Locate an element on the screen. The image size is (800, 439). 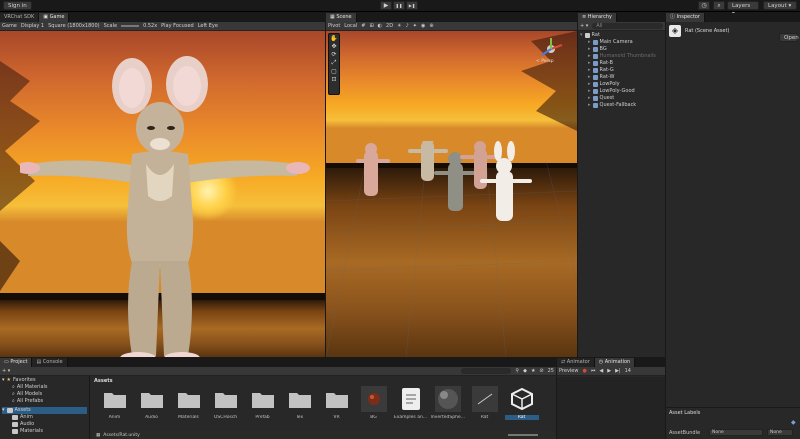
filter-type-icon: ⚲ is located at coordinates (517, 371).